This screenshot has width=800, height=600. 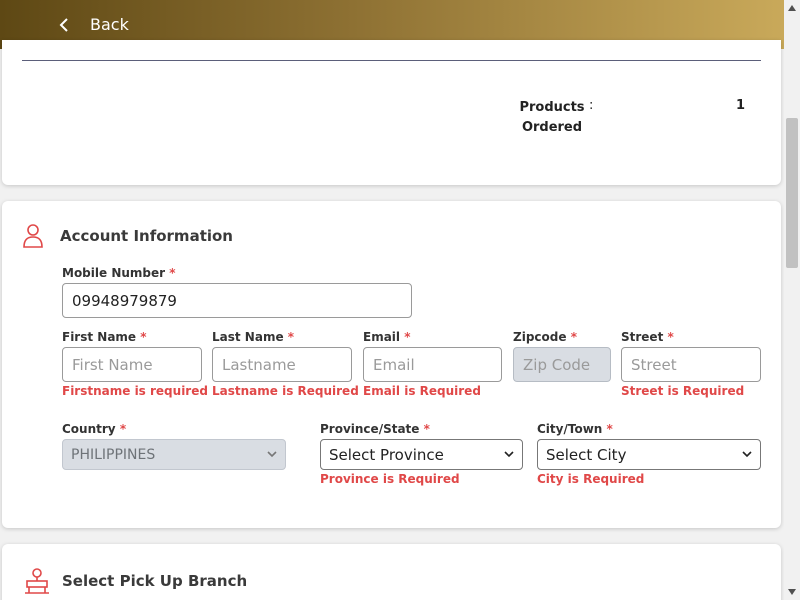 I want to click on mobile-number-input, so click(x=237, y=300).